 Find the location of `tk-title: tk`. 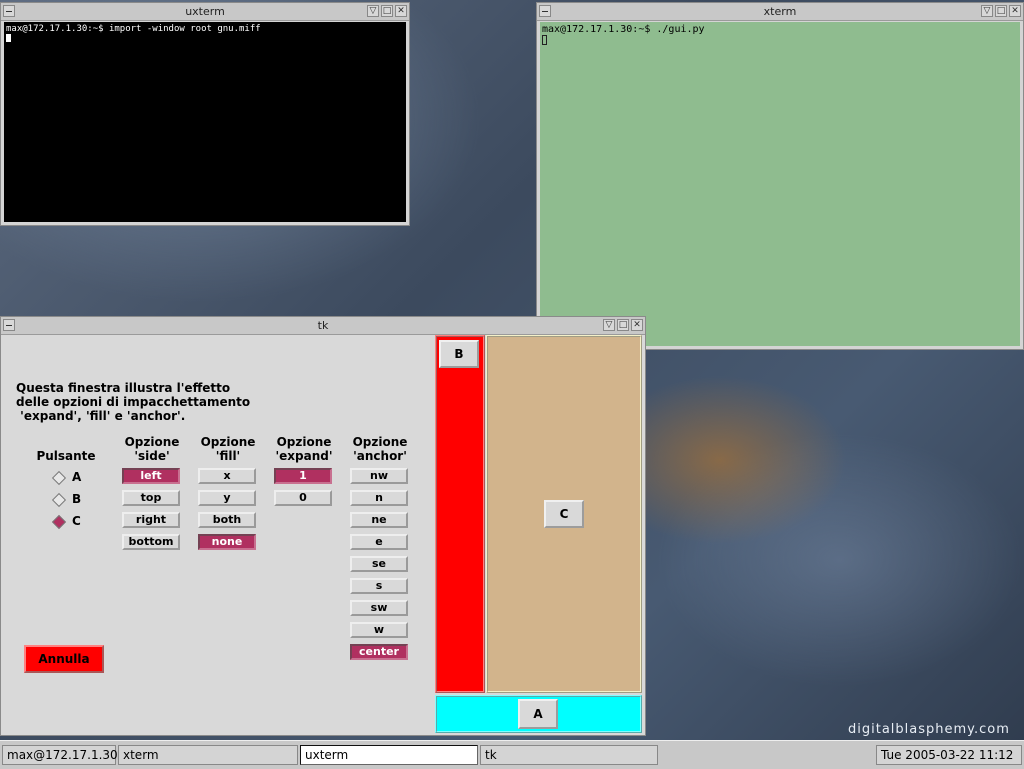

tk-title: tk is located at coordinates (323, 325).